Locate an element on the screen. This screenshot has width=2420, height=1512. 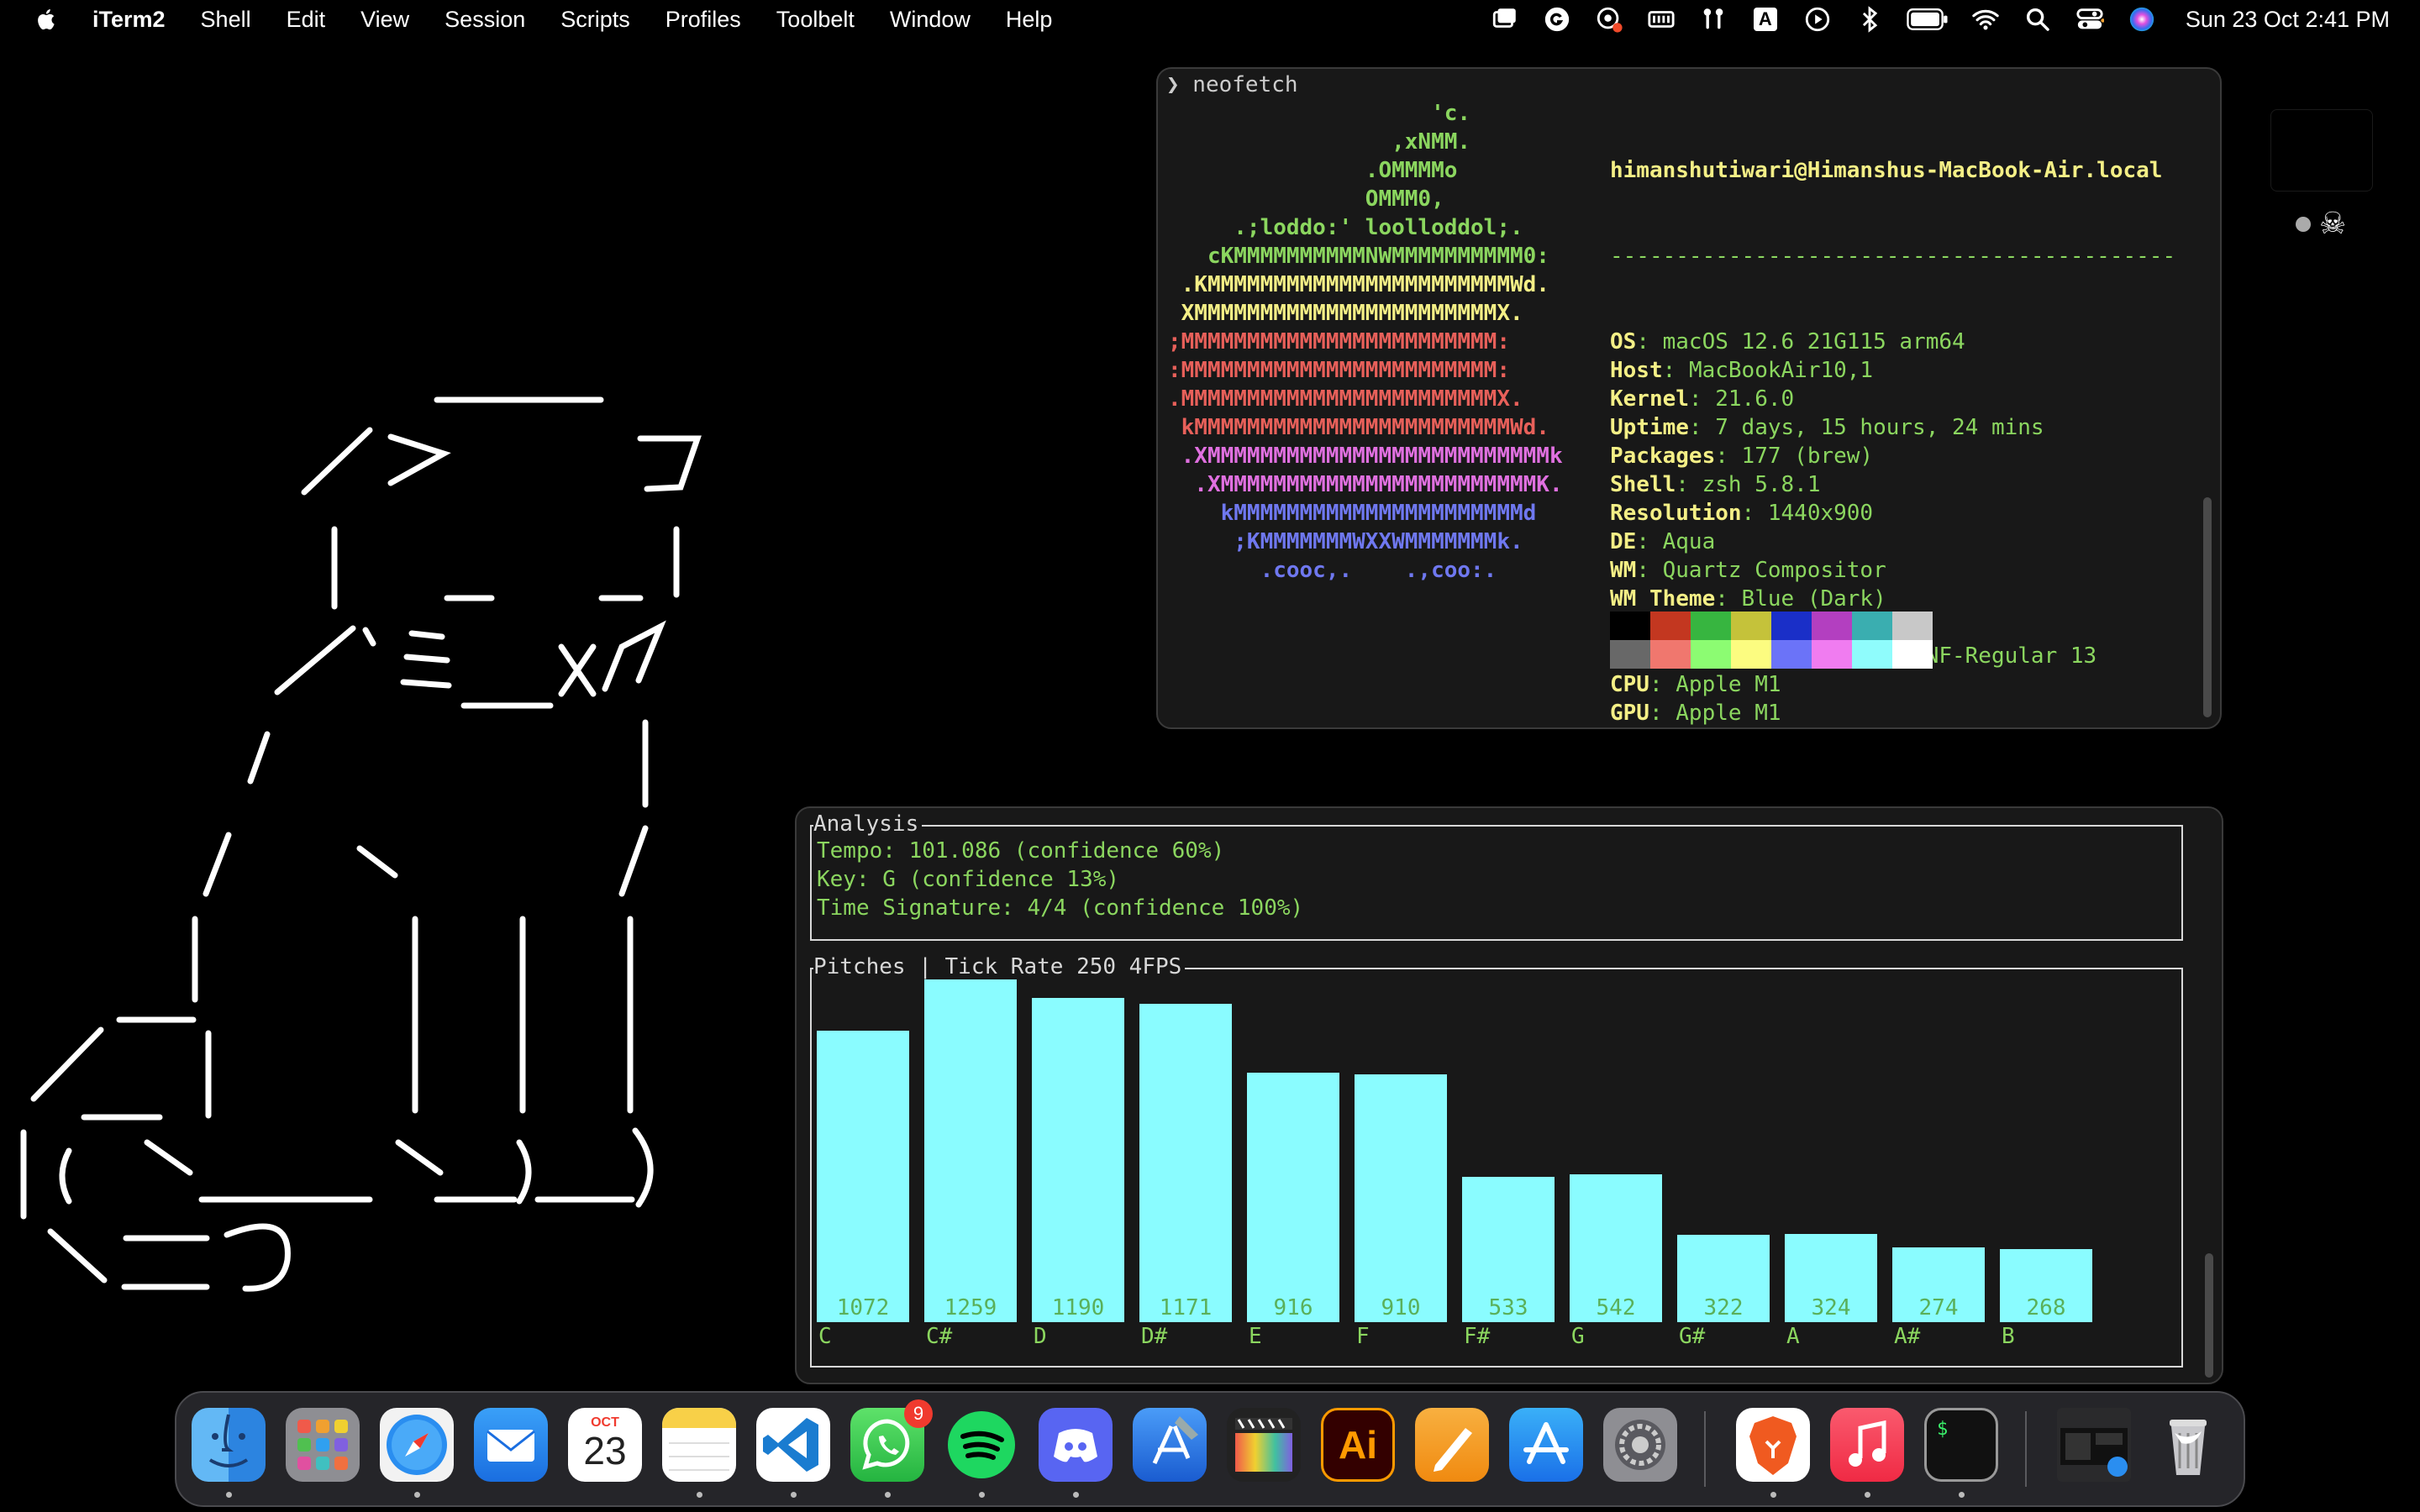
trash-icon is located at coordinates (2188, 1445).